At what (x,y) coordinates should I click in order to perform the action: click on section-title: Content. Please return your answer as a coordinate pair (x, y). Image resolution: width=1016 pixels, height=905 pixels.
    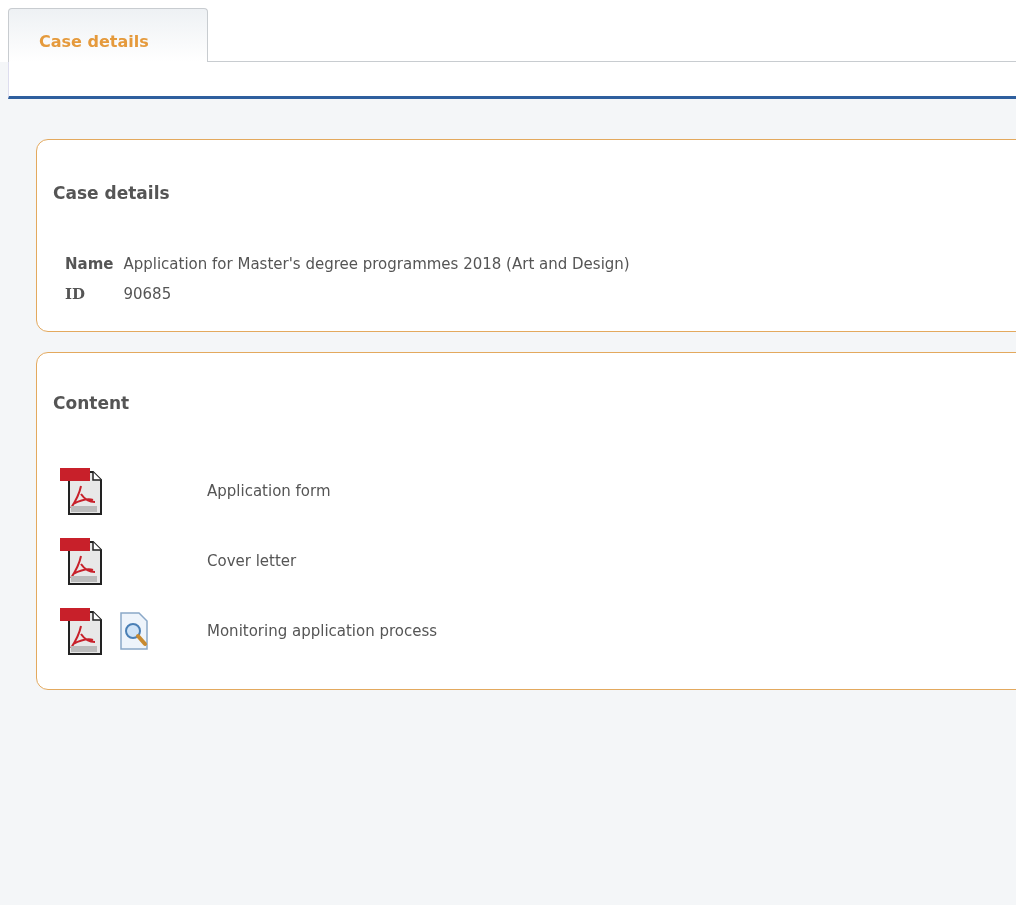
    Looking at the image, I should click on (92, 403).